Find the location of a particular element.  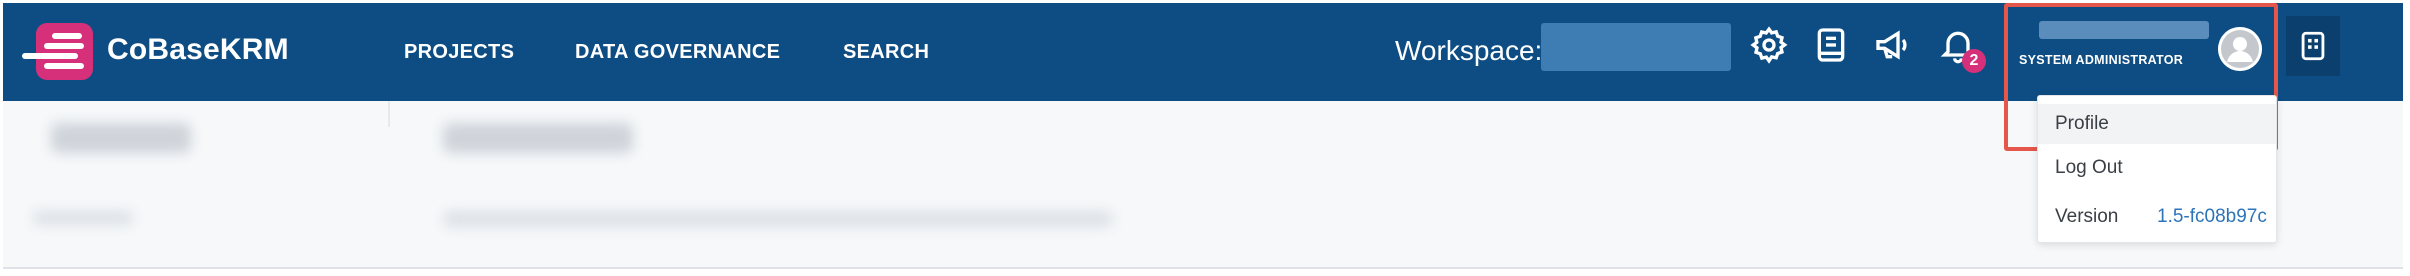

user-name is located at coordinates (2124, 30).